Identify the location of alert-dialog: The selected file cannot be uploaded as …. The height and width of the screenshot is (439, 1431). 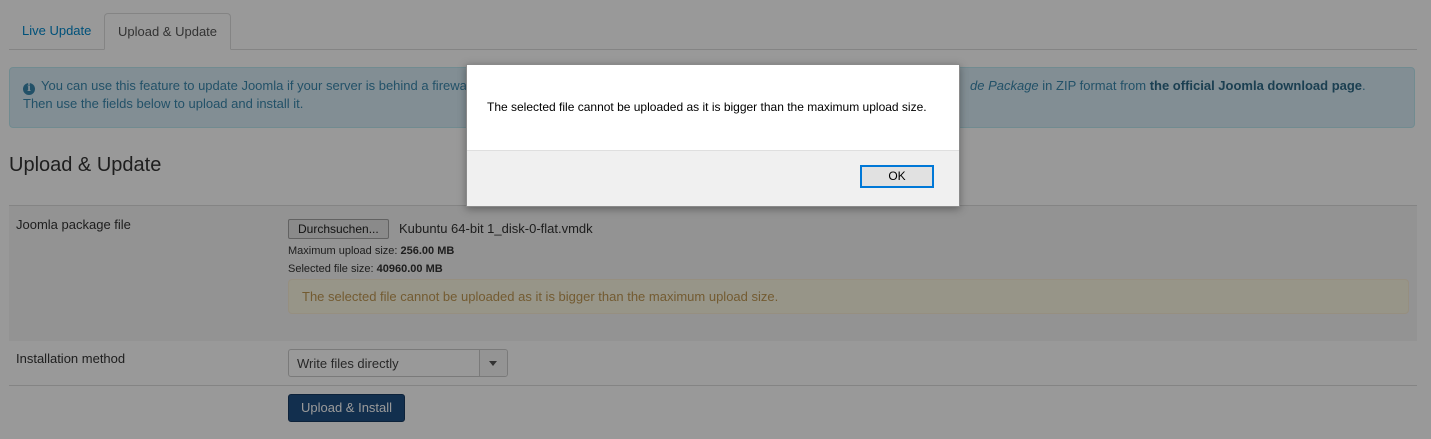
(713, 135).